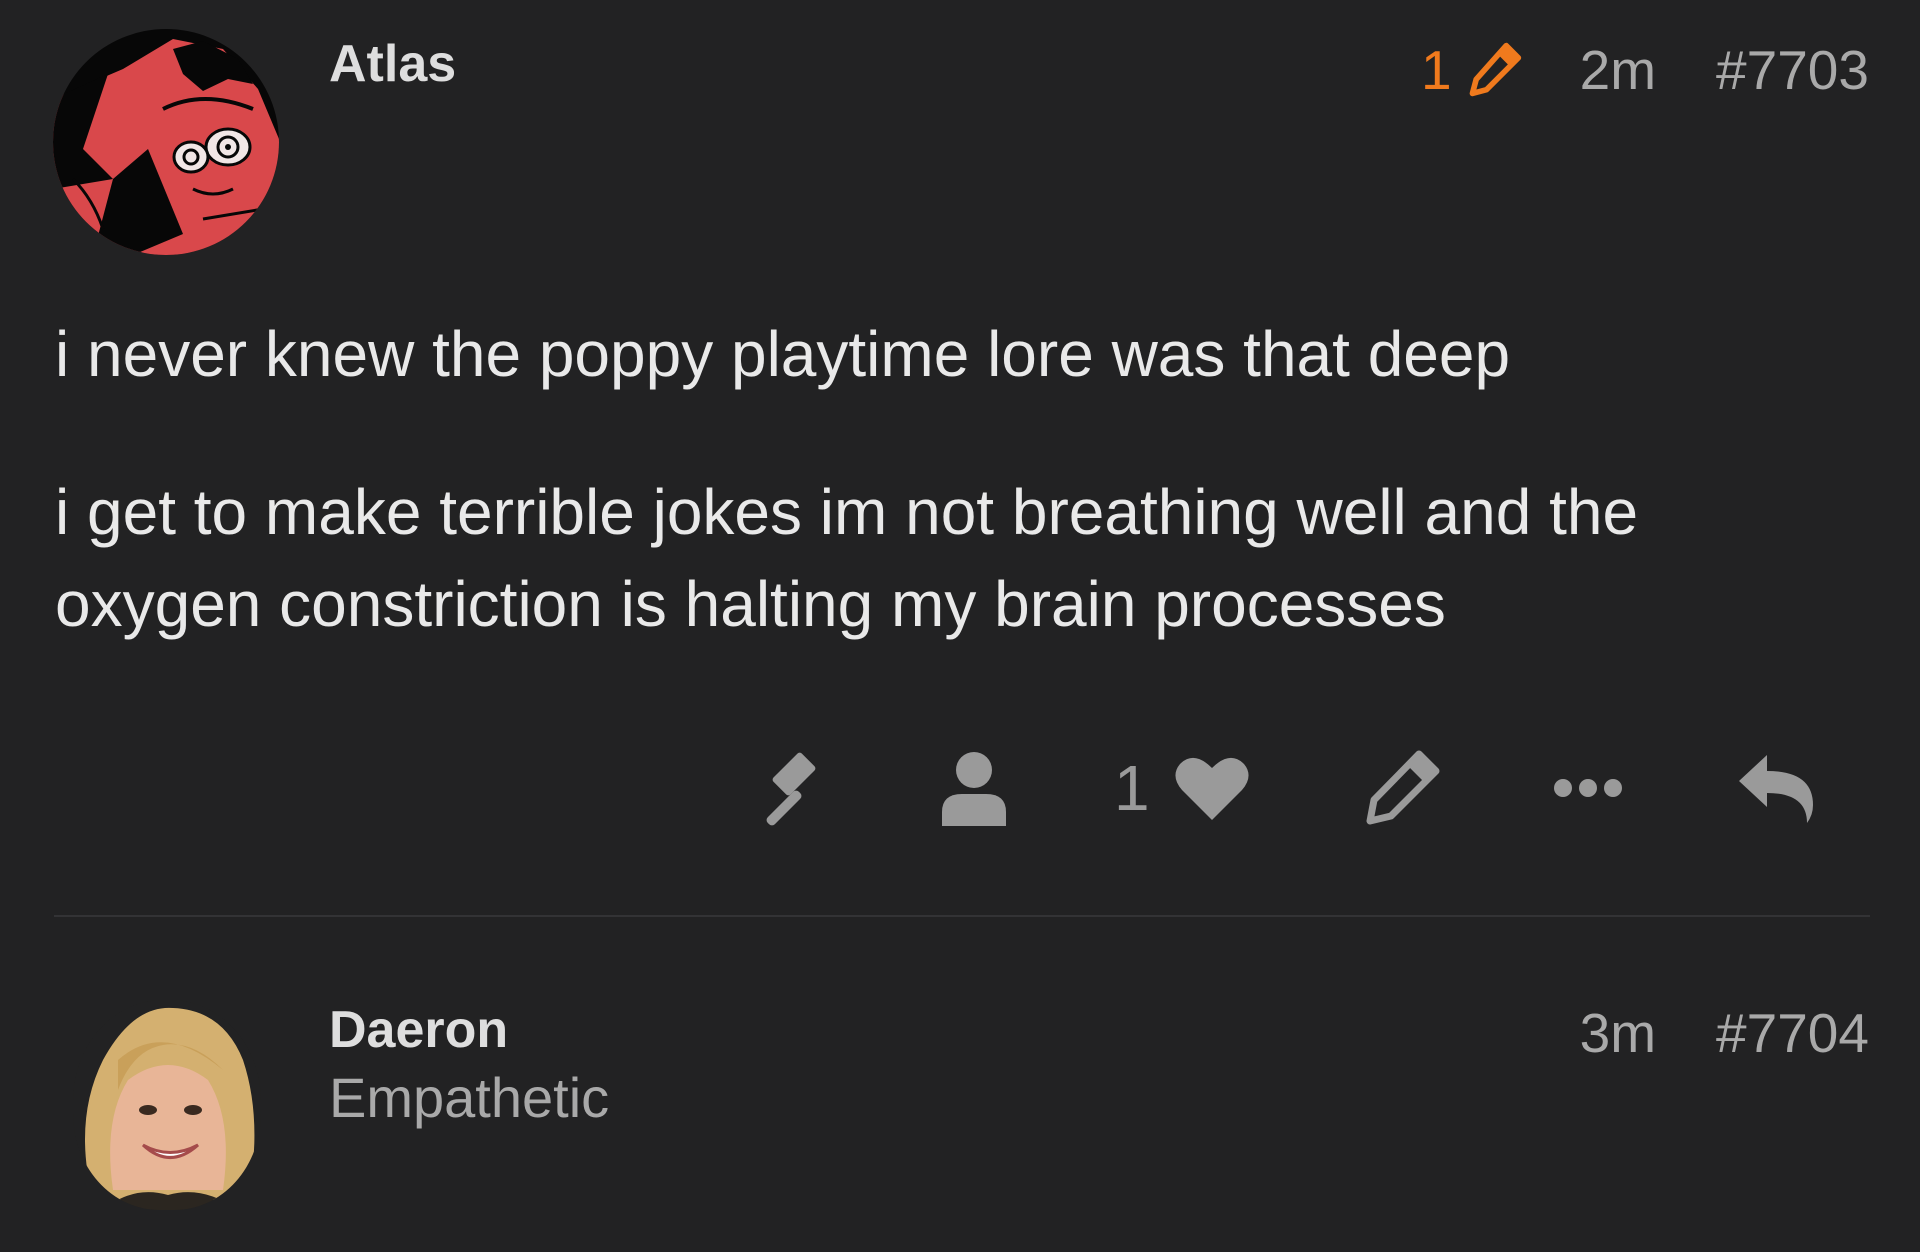 Image resolution: width=1920 pixels, height=1252 pixels. Describe the element at coordinates (1436, 69) in the screenshot. I see `edit-count: 1` at that location.